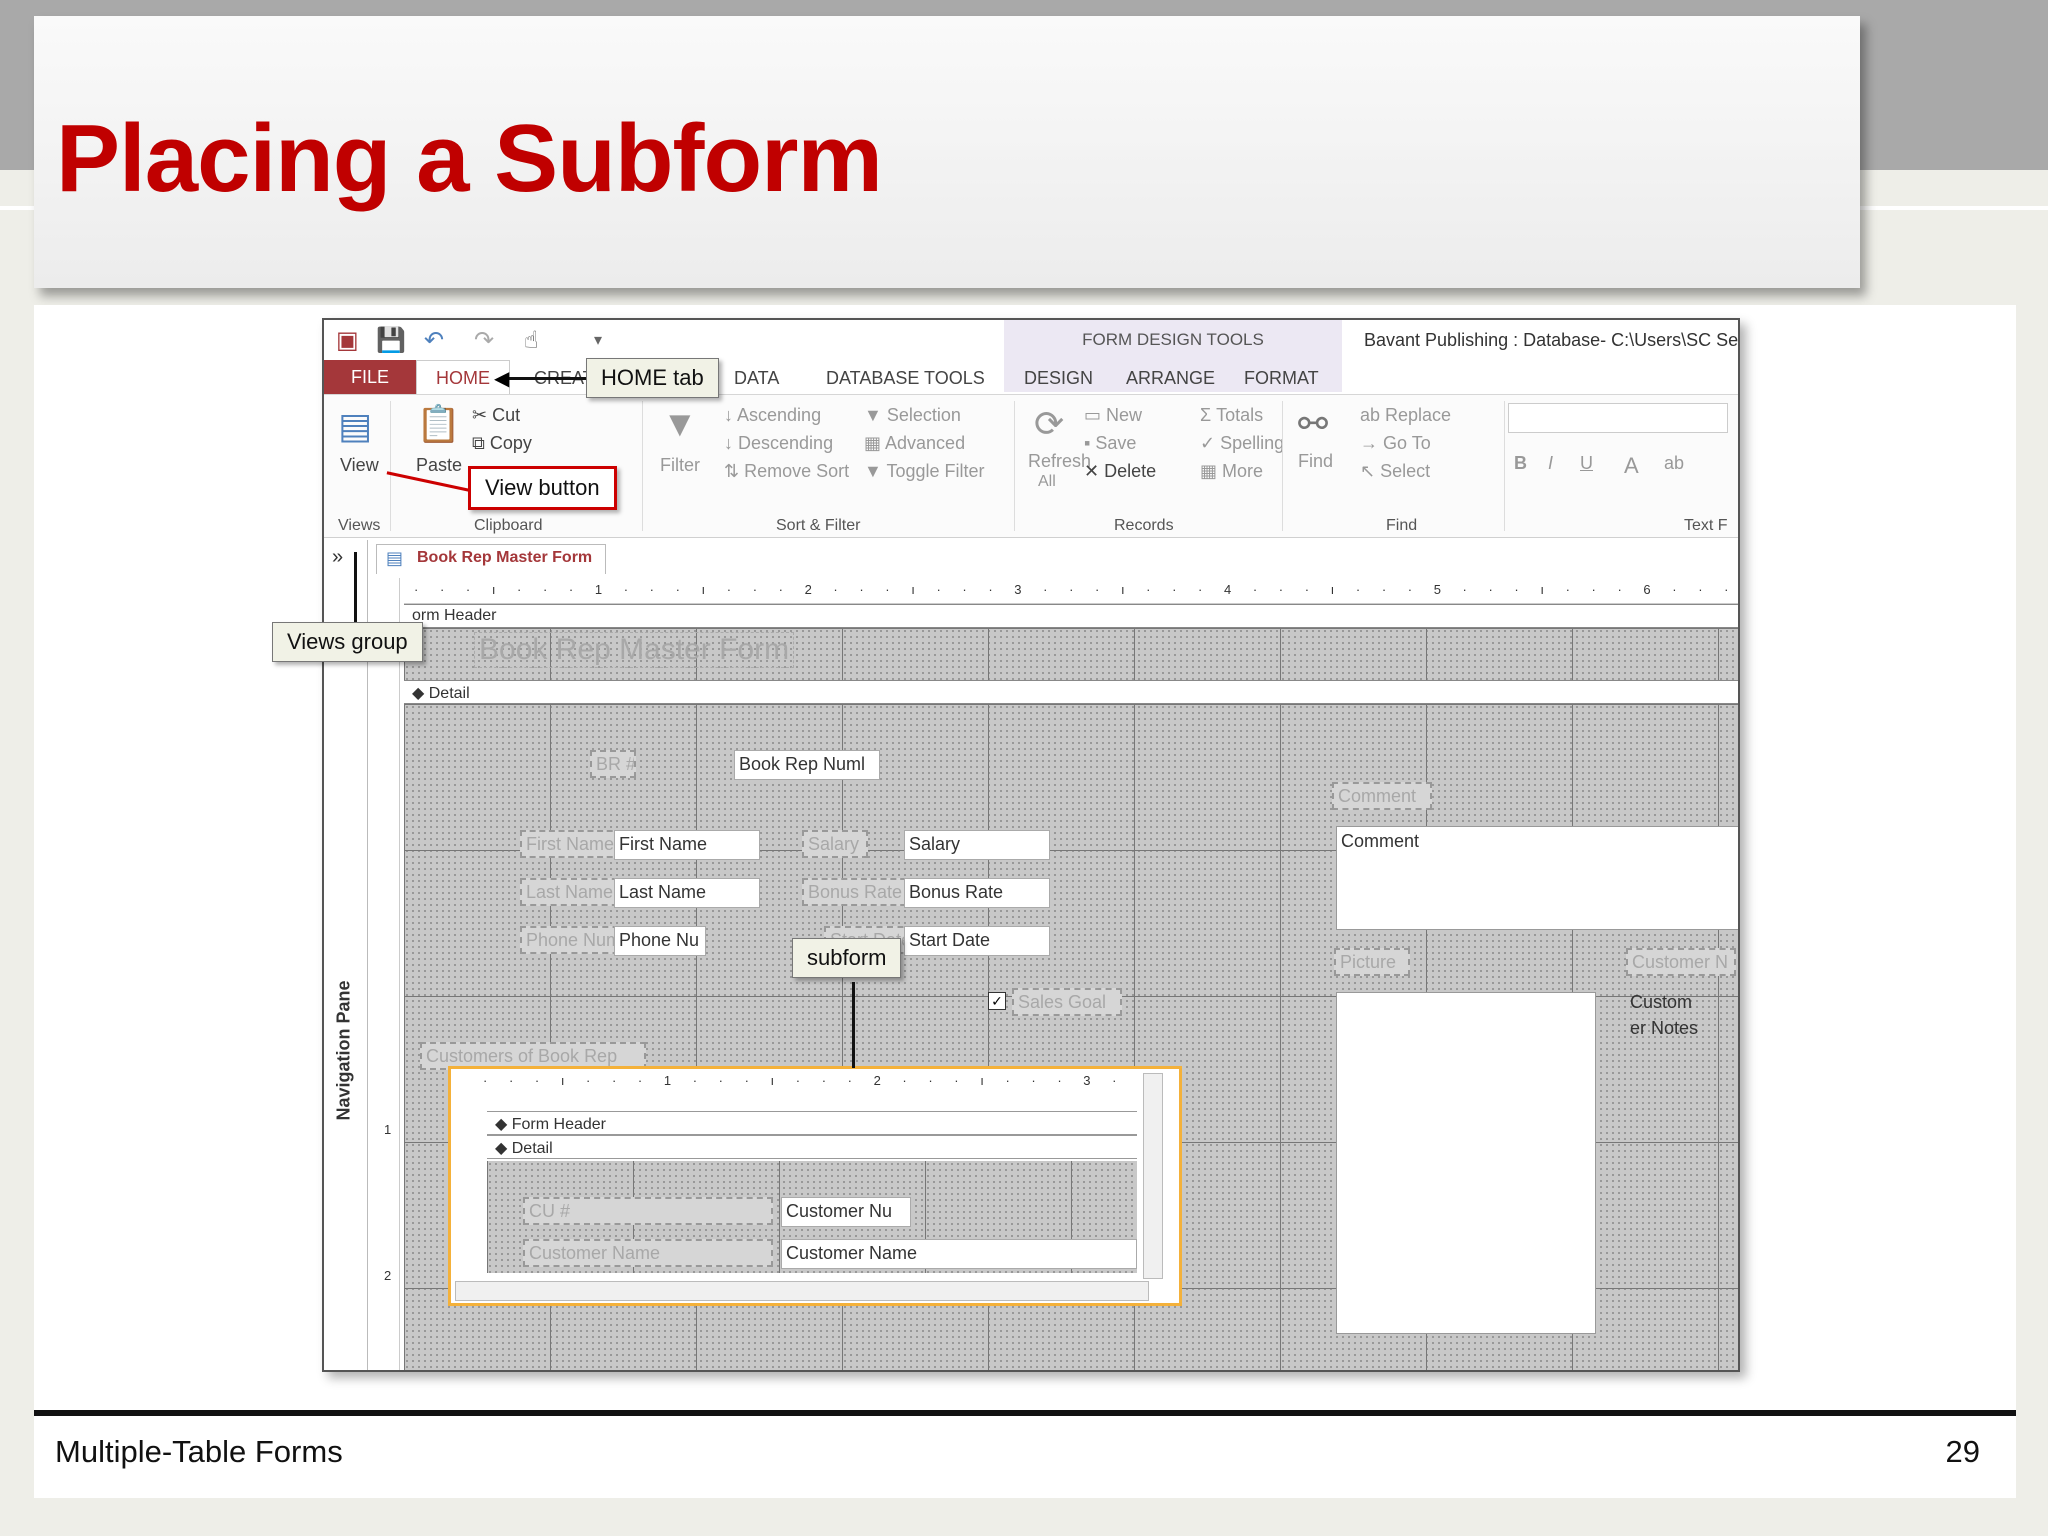  What do you see at coordinates (853, 1025) in the screenshot?
I see `subform-pointer-line` at bounding box center [853, 1025].